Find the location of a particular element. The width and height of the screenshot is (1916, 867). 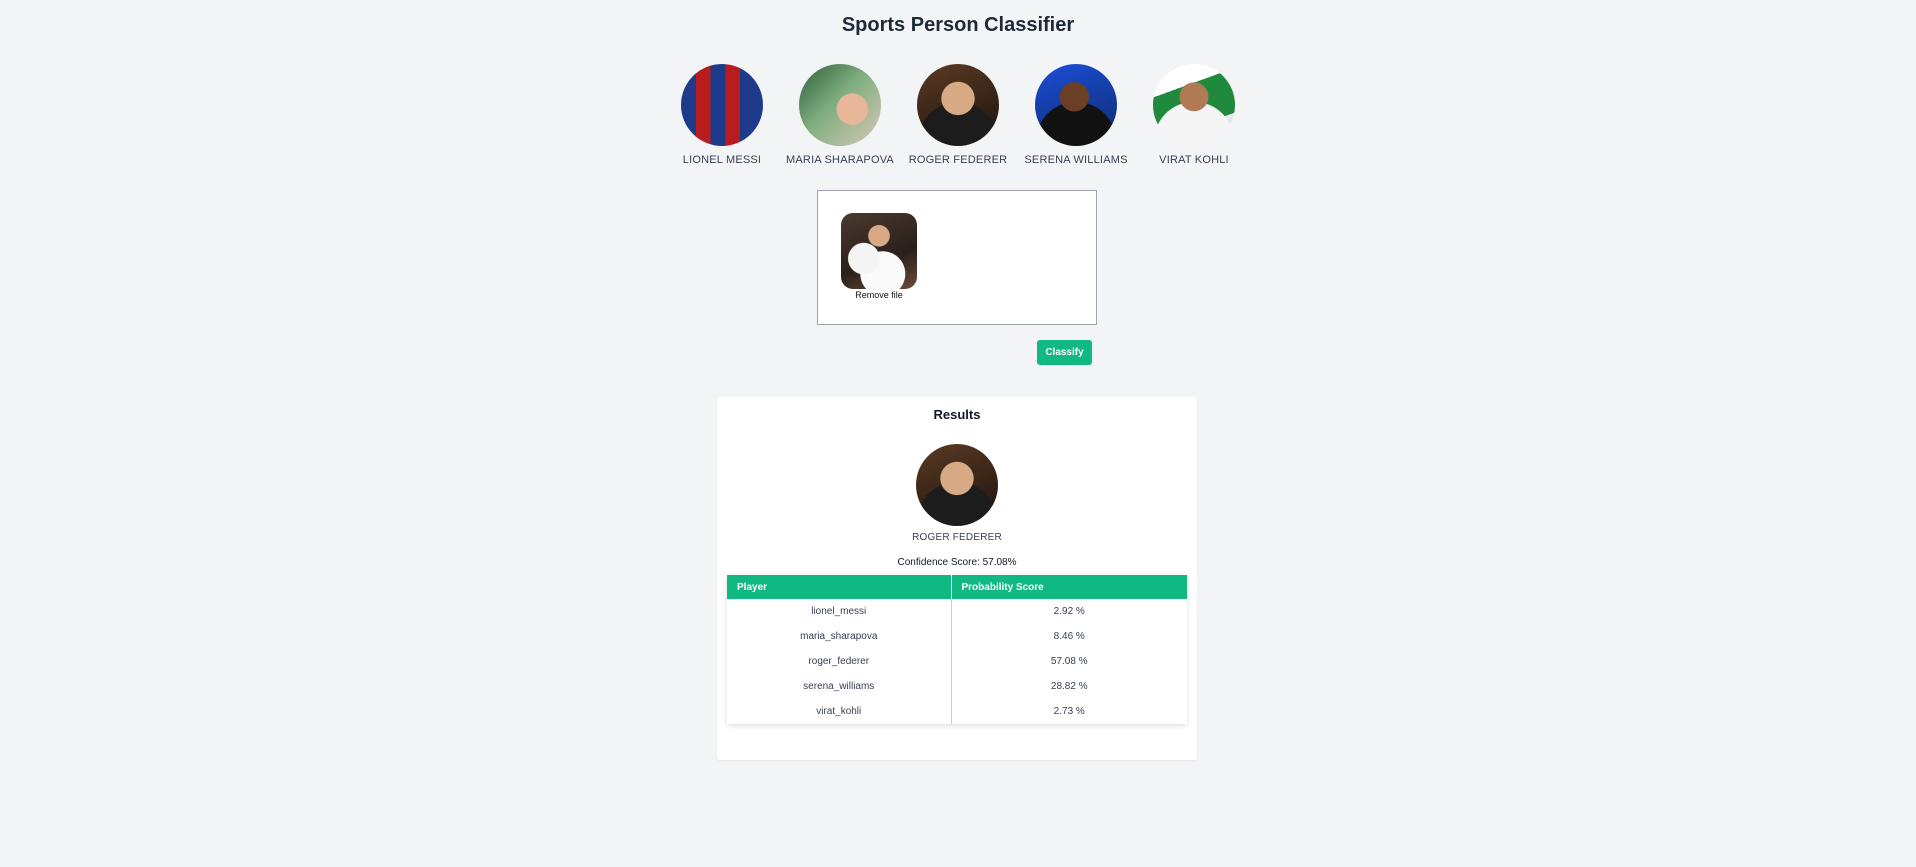

table-row: virat_kohli 2.73 % is located at coordinates (957, 711).